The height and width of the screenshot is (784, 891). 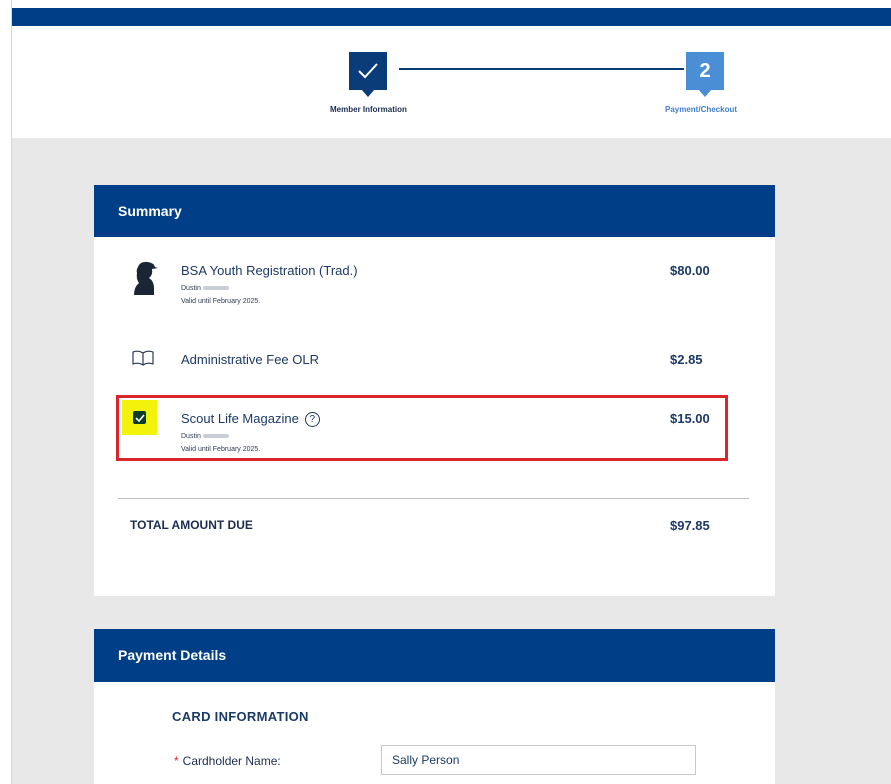 I want to click on step-1-marker, so click(x=368, y=74).